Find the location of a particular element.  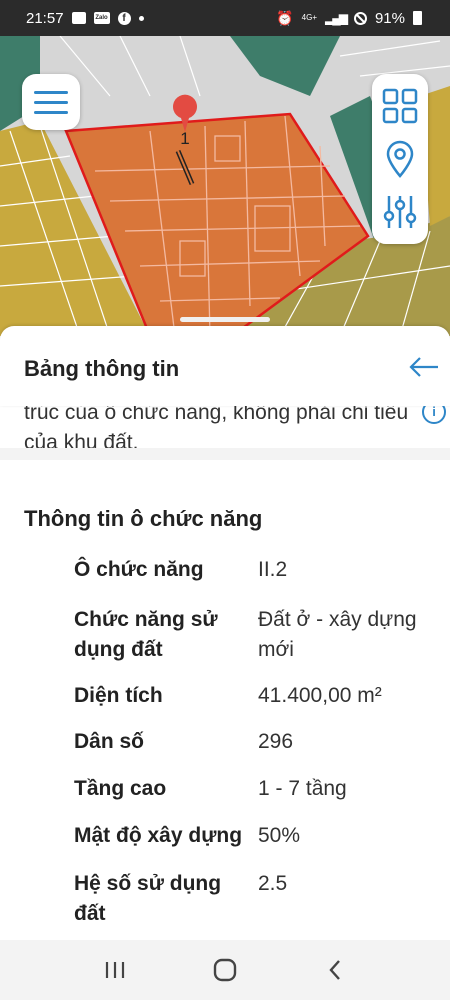

attribute-key: Ô chức năng is located at coordinates (139, 569).